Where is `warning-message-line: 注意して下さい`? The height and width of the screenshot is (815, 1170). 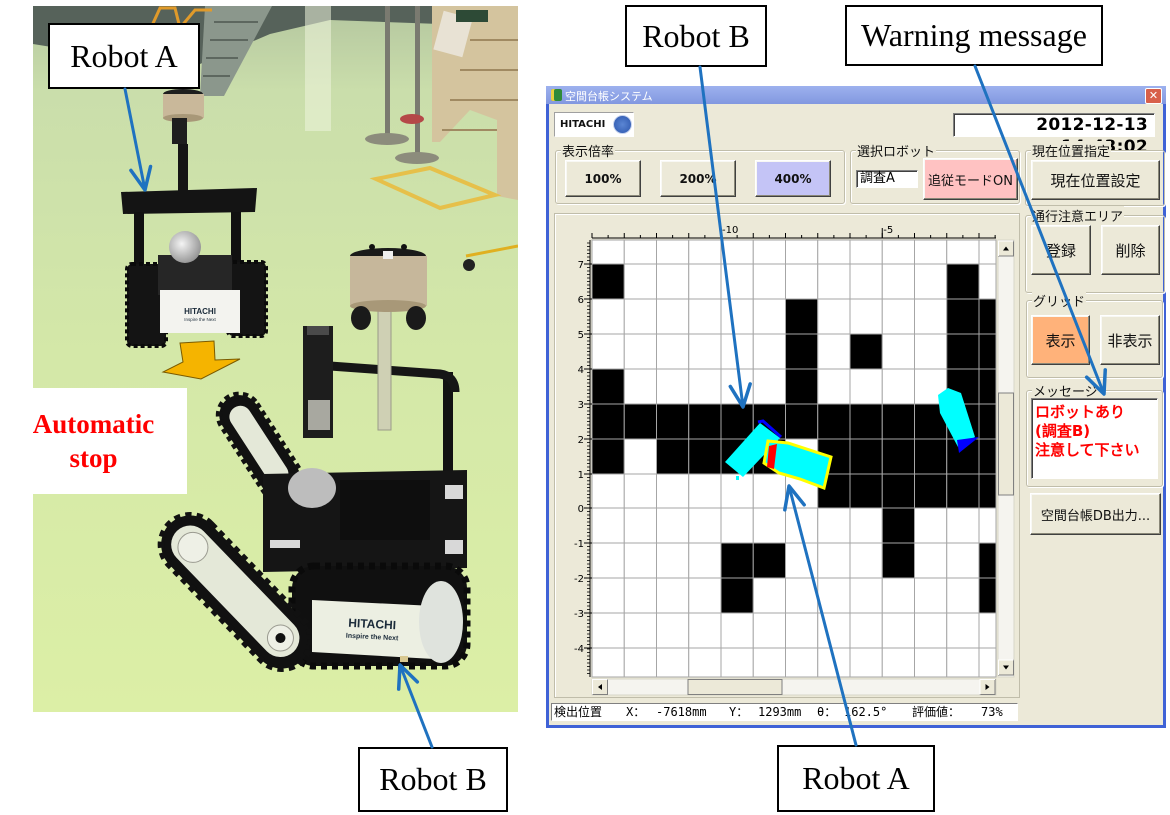
warning-message-line: 注意して下さい is located at coordinates (1087, 450).